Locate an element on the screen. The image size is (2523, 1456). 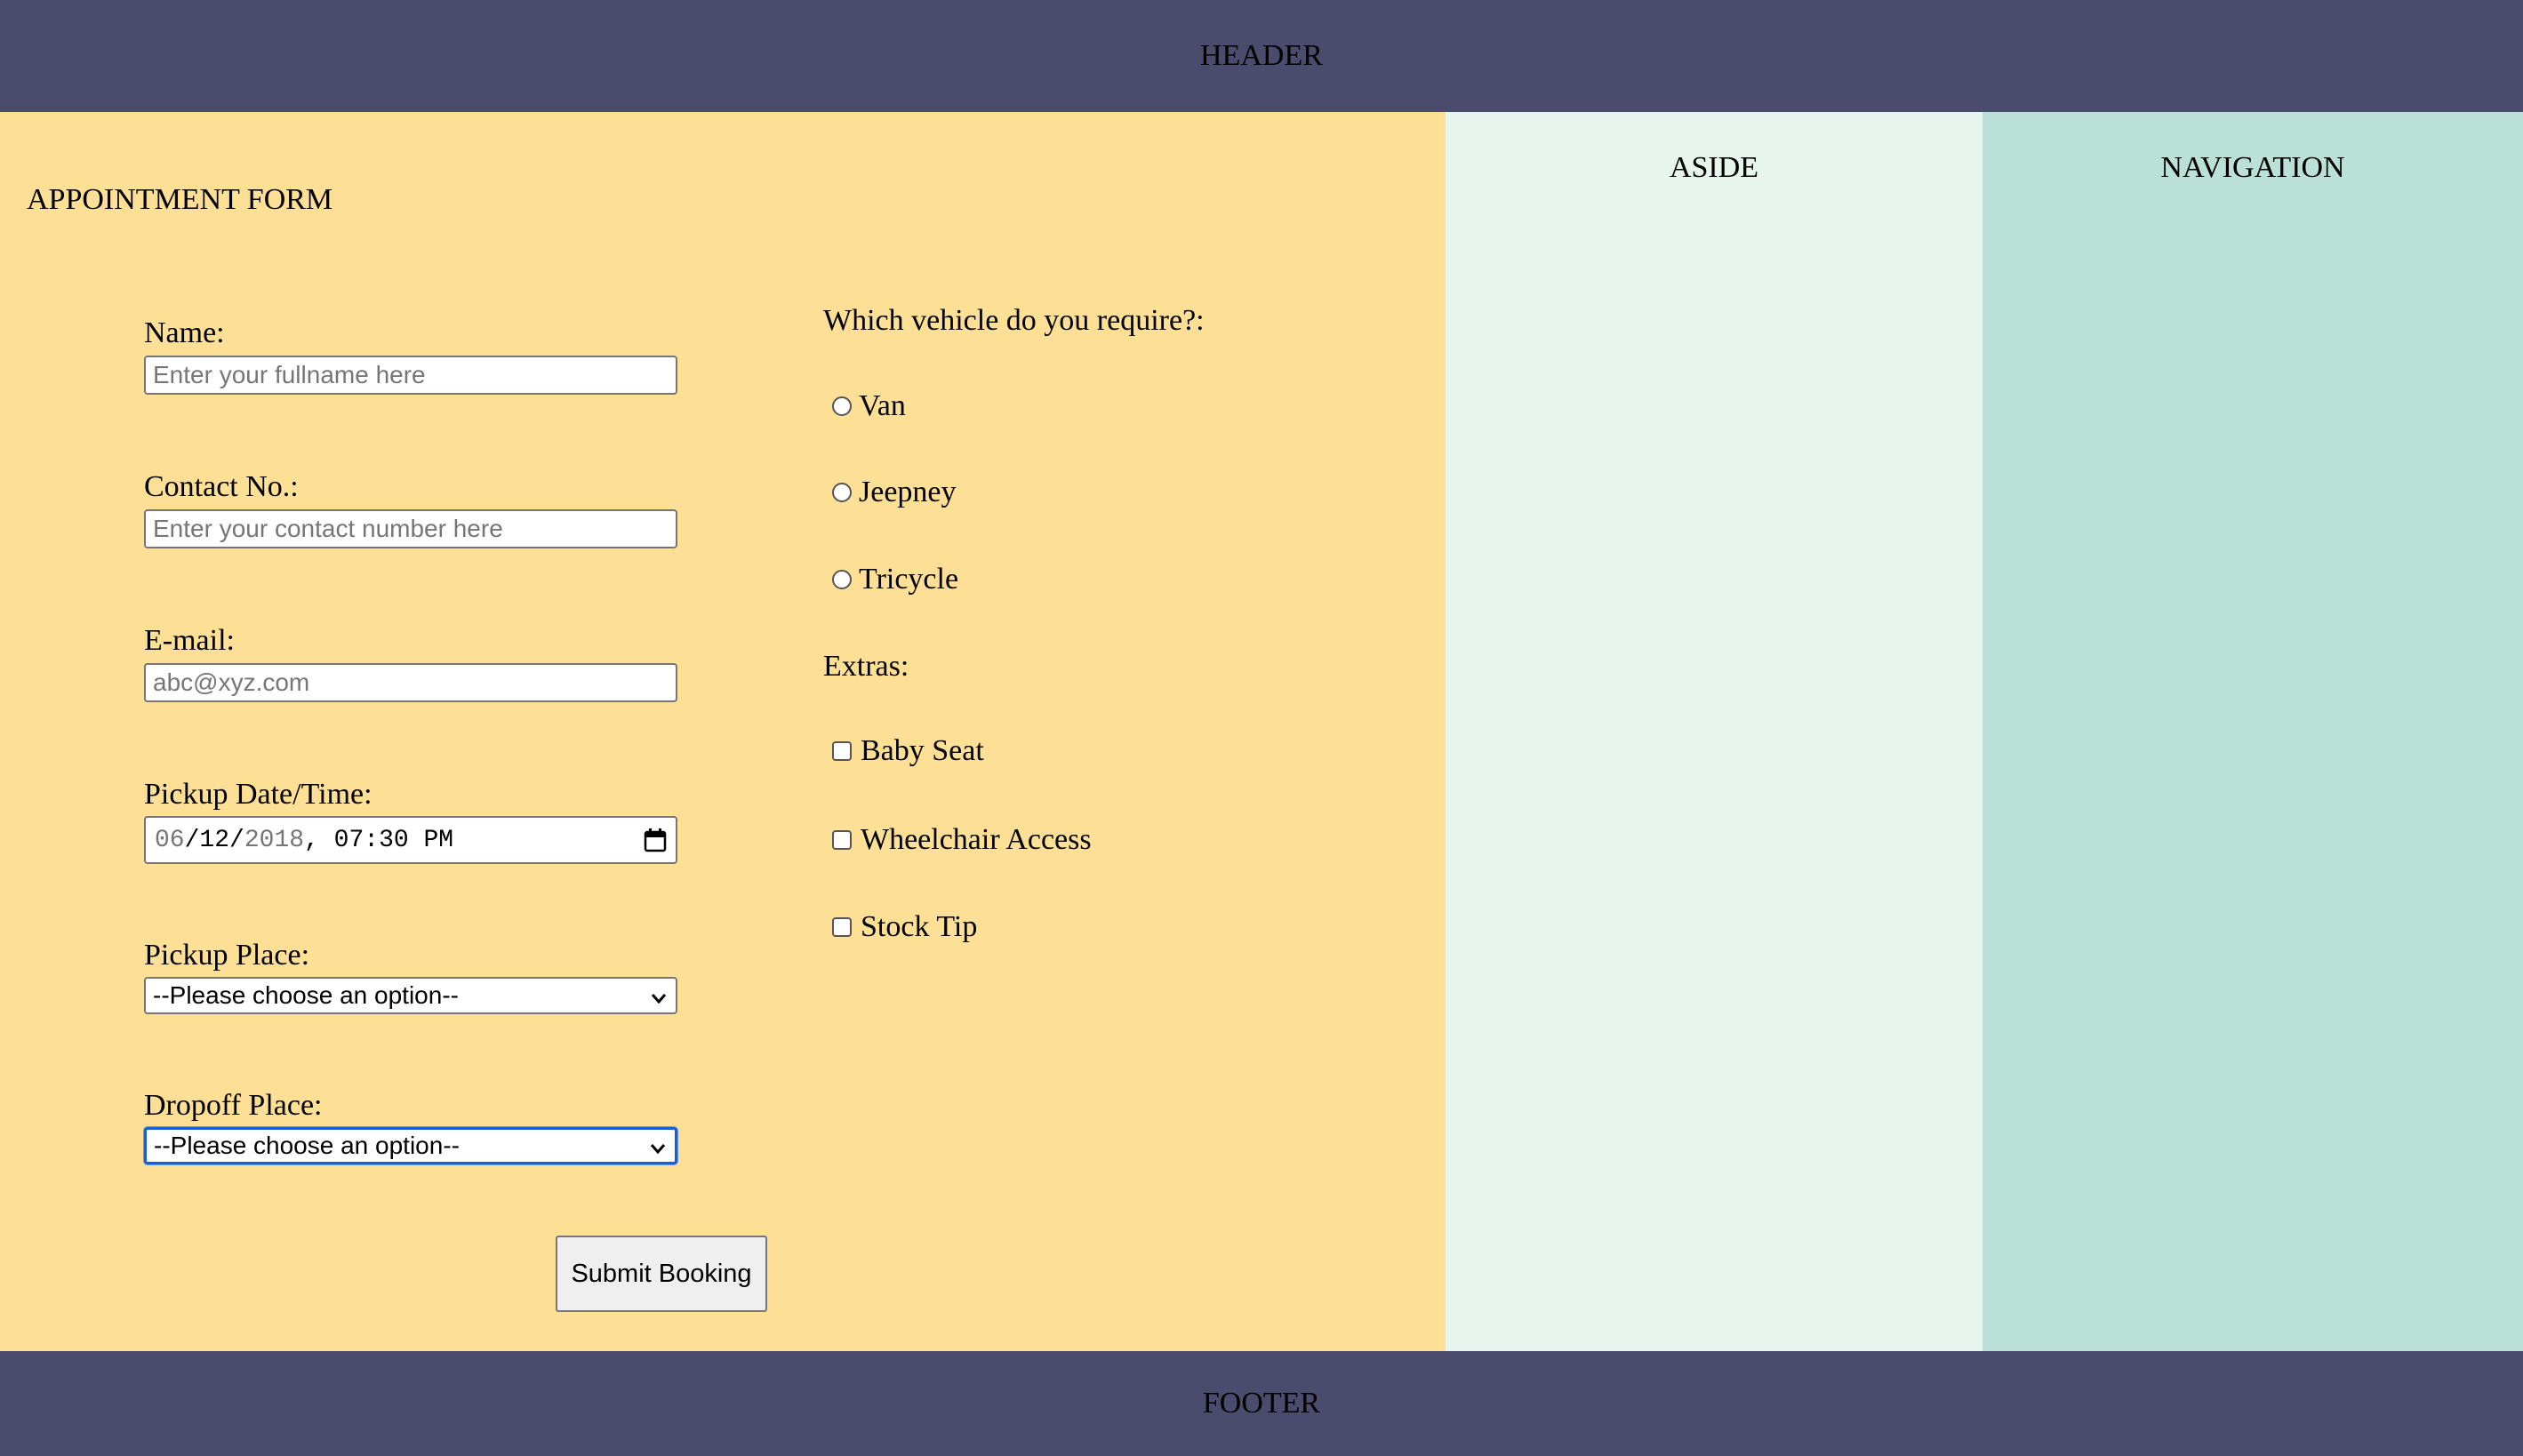
extra-option-baby-seat: Baby Seat is located at coordinates (908, 751).